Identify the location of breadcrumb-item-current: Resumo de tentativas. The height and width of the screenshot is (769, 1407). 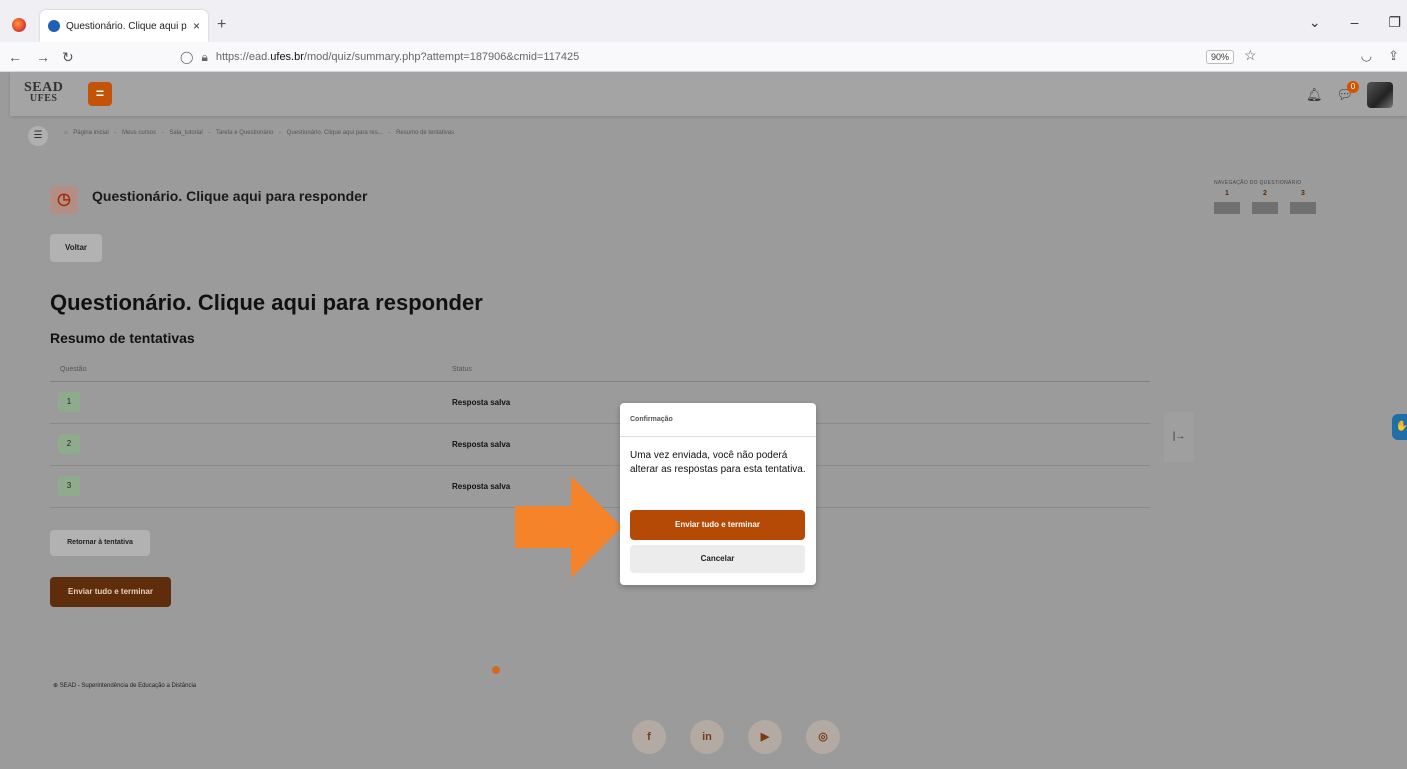
(425, 133).